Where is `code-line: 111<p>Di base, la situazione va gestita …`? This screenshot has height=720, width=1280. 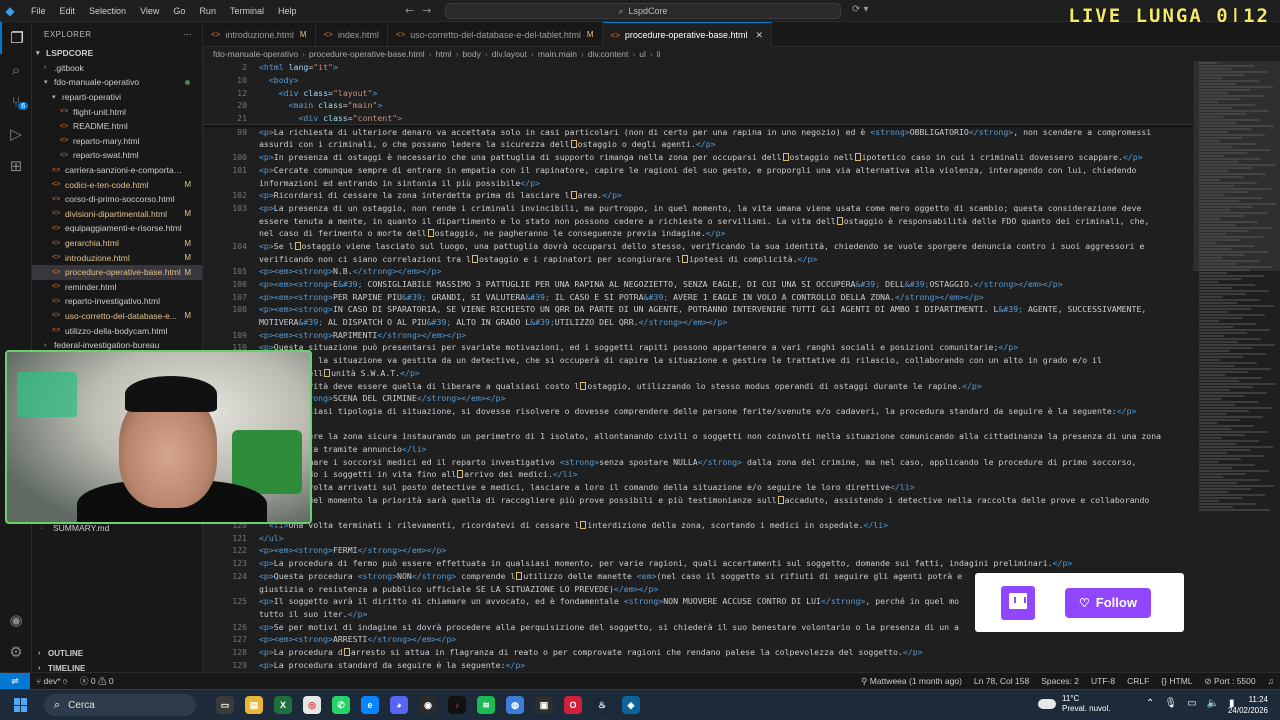 code-line: 111<p>Di base, la situazione va gestita … is located at coordinates (698, 360).